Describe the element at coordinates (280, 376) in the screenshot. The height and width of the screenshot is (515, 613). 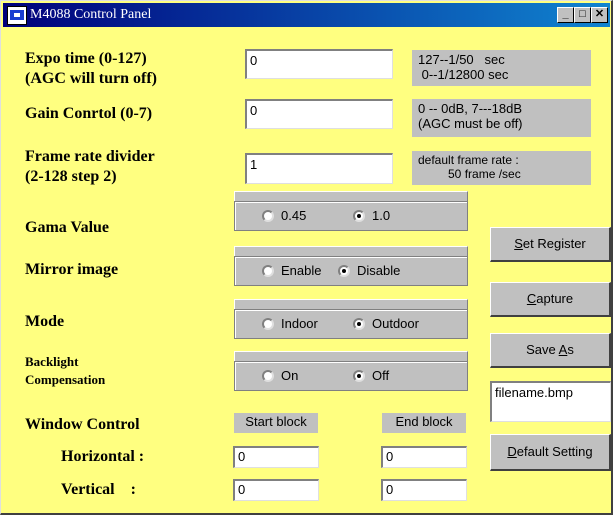
I see `backlight-on-option: On` at that location.